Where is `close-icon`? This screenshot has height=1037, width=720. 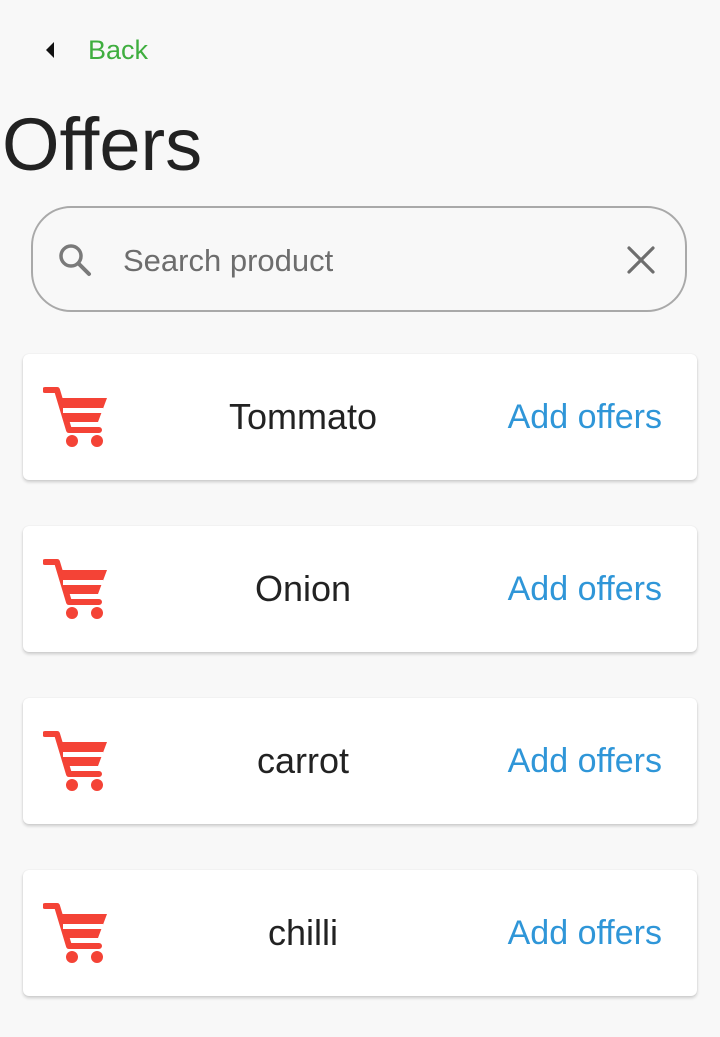
close-icon is located at coordinates (641, 260).